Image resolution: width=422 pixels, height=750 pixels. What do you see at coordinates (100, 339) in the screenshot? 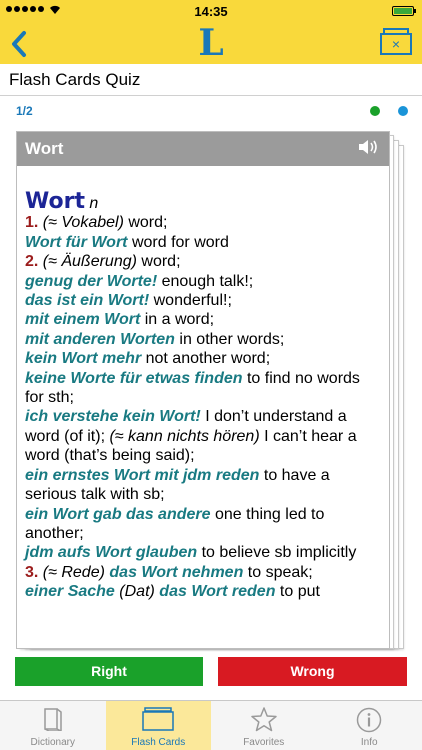
I see `phrase: mit anderen Worten` at bounding box center [100, 339].